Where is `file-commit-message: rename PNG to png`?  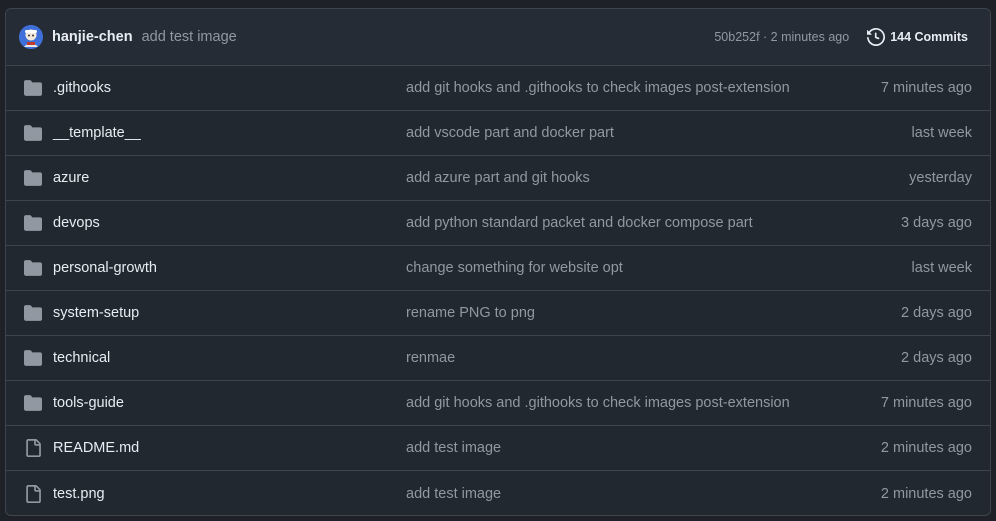
file-commit-message: rename PNG to png is located at coordinates (653, 313).